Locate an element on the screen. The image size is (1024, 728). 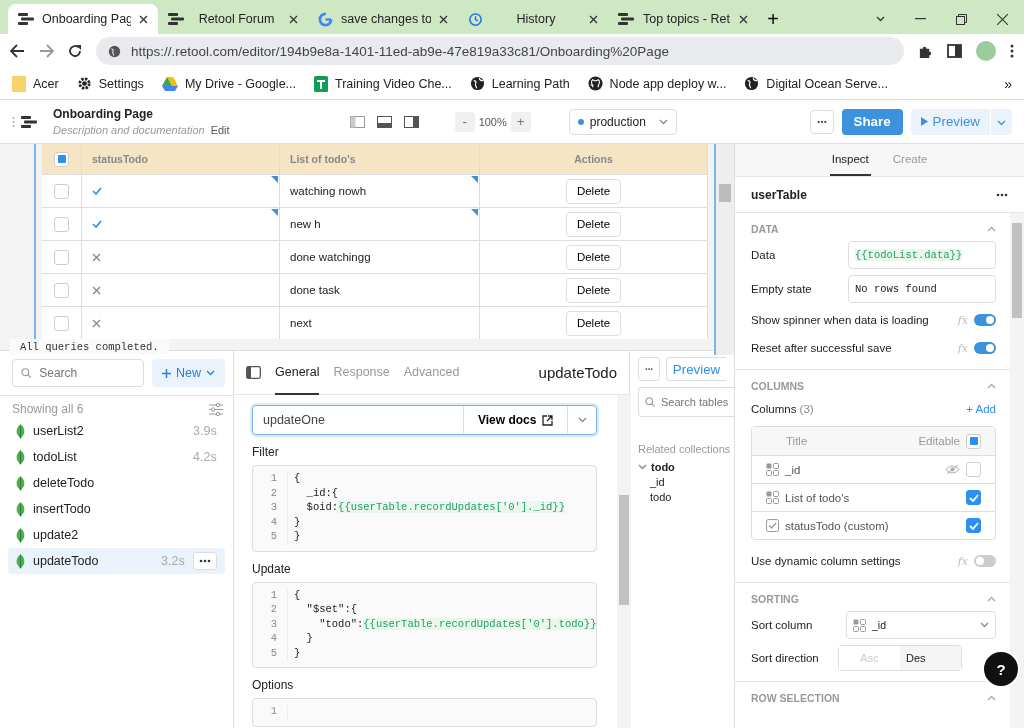
browser-tab: History is located at coordinates (533, 19).